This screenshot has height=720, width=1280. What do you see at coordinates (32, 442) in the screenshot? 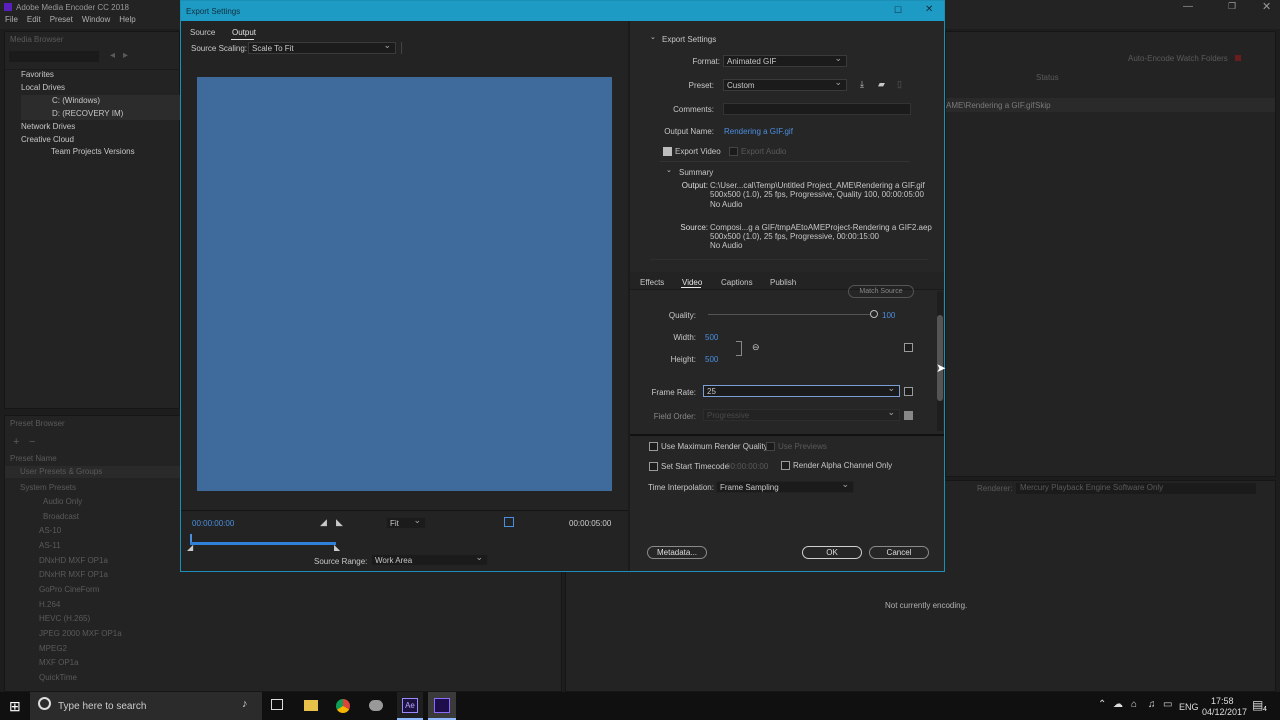
I see `remove-preset-icon: −` at bounding box center [32, 442].